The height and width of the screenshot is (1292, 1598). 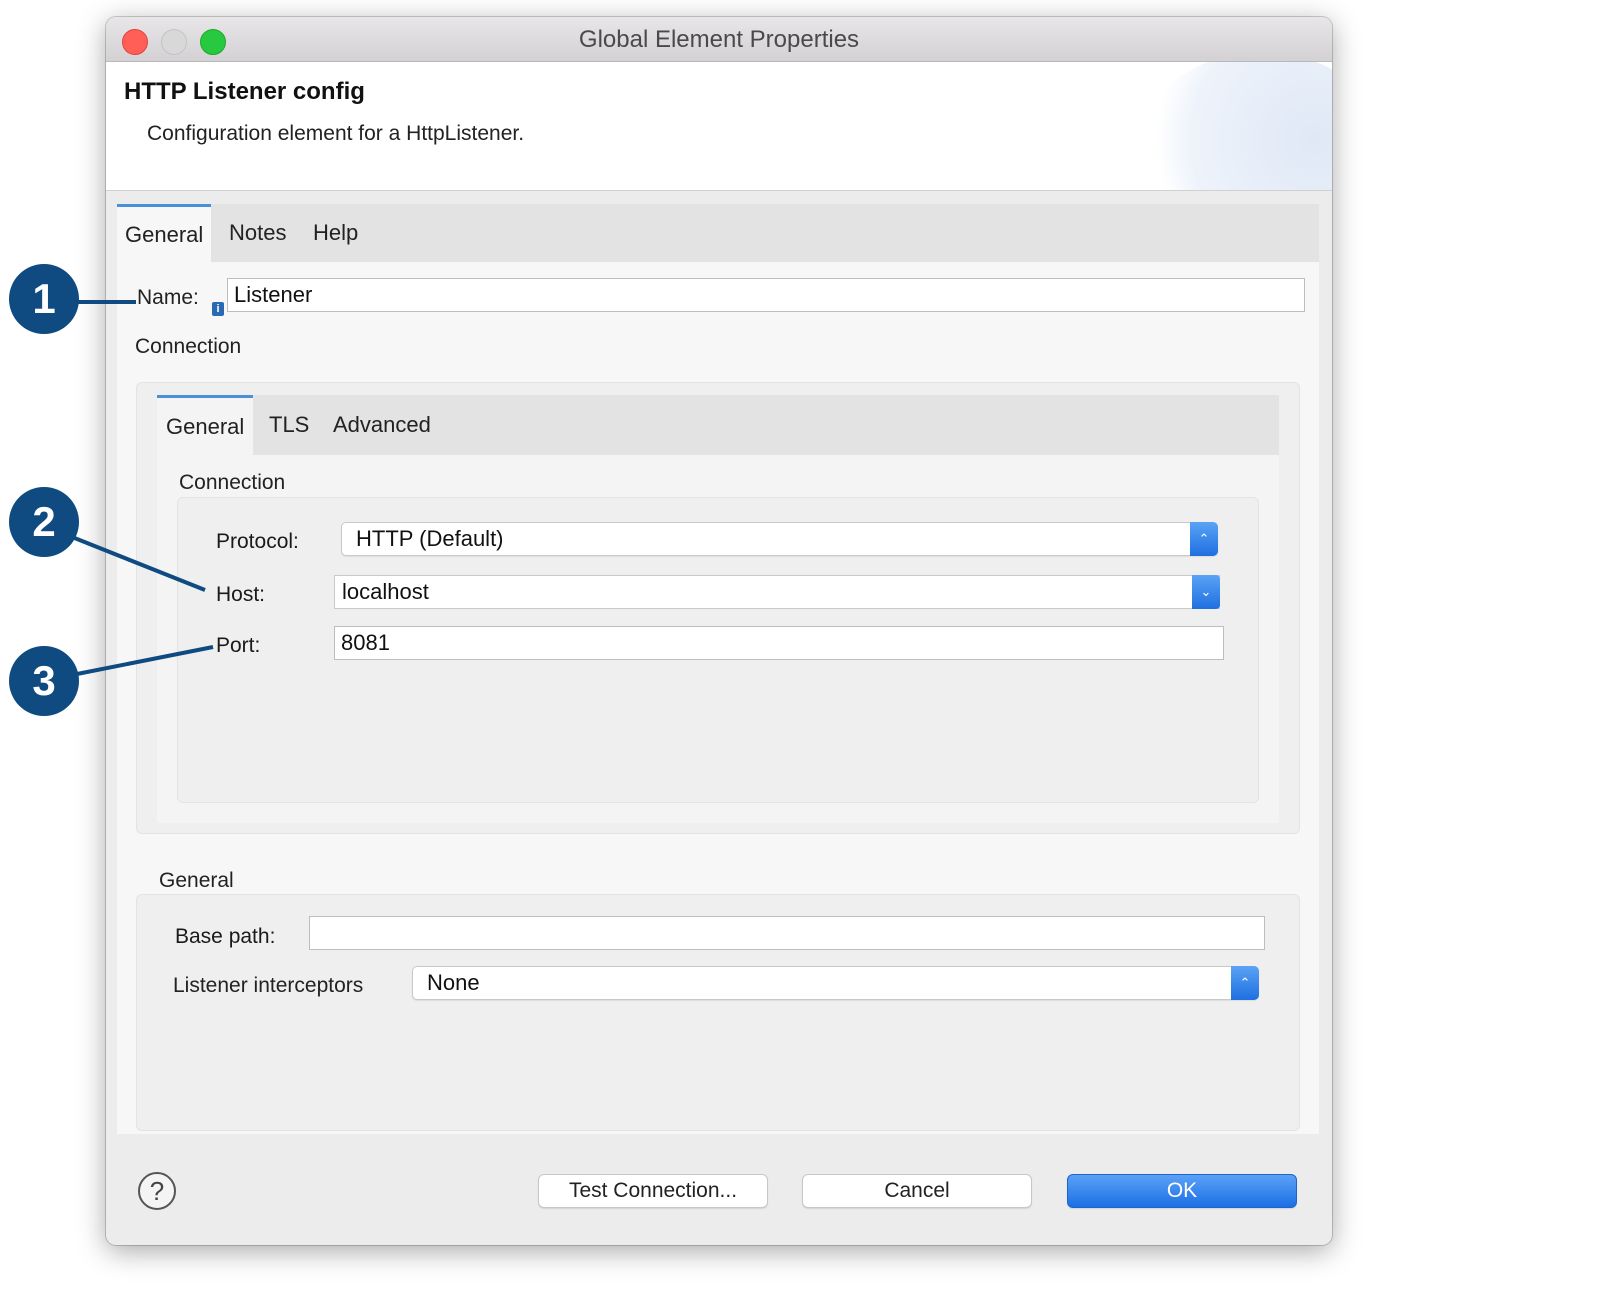 I want to click on callout-2: 2, so click(x=44, y=522).